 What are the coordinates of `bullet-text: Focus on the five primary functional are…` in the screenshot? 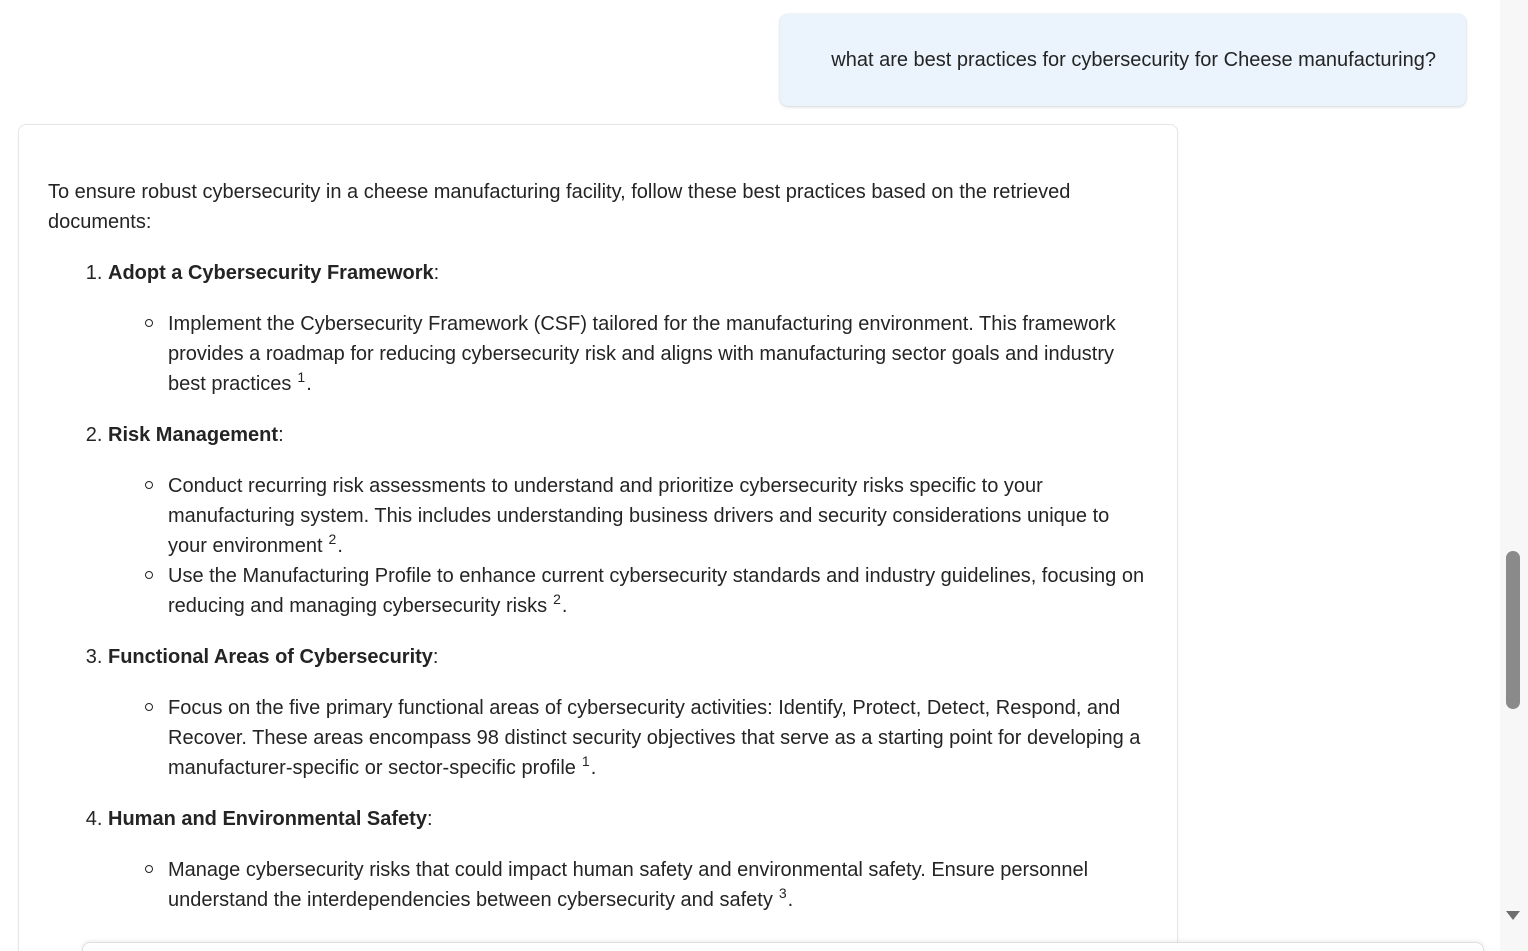 It's located at (654, 738).